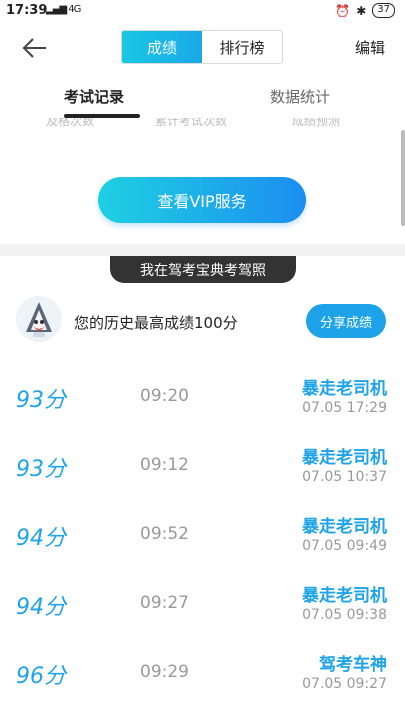 The height and width of the screenshot is (720, 405). I want to click on stats-strip: 及格次数 累计考试次数 成绩预测, so click(202, 125).